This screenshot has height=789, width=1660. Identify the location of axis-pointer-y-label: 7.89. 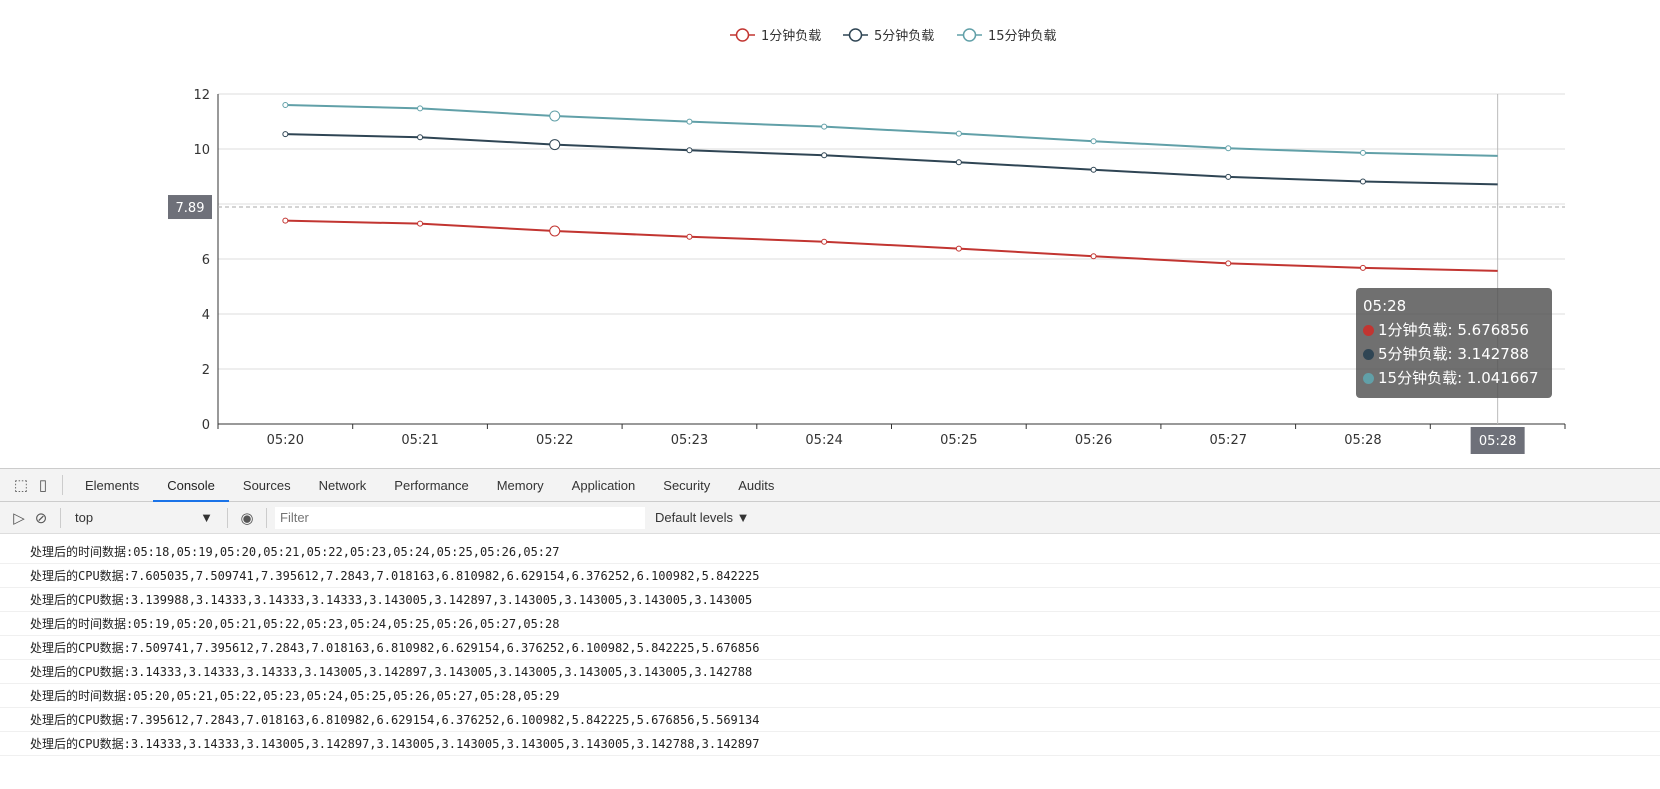
(190, 208).